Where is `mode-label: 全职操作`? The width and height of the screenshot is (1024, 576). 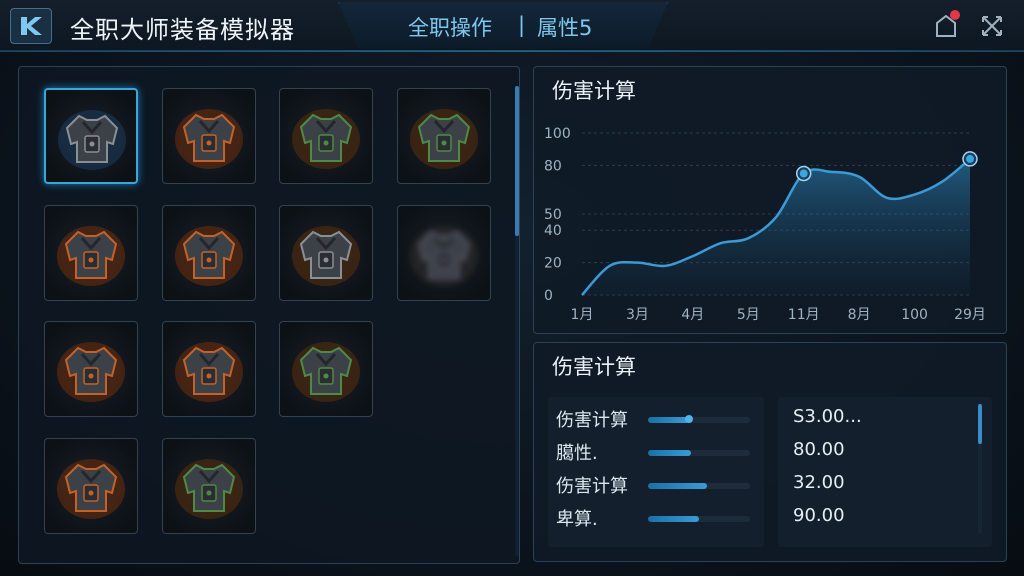 mode-label: 全职操作 is located at coordinates (450, 27).